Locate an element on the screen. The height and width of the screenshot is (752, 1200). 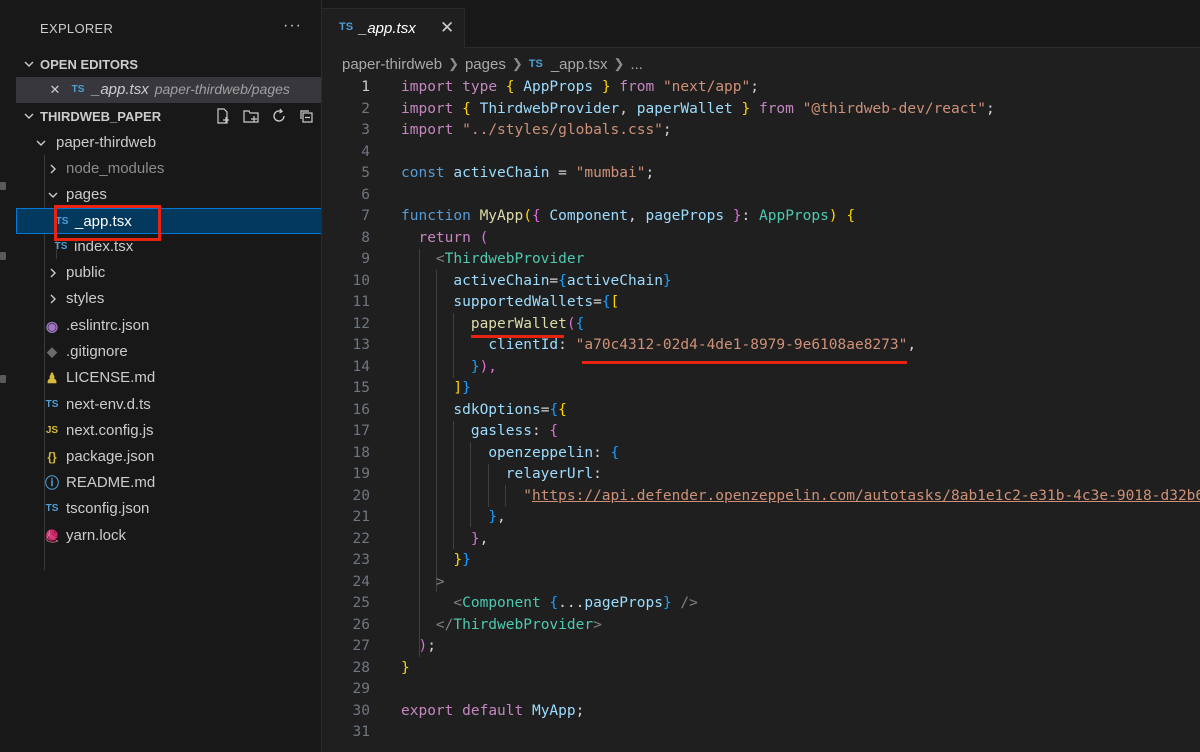
line-number: 10 is located at coordinates (361, 280).